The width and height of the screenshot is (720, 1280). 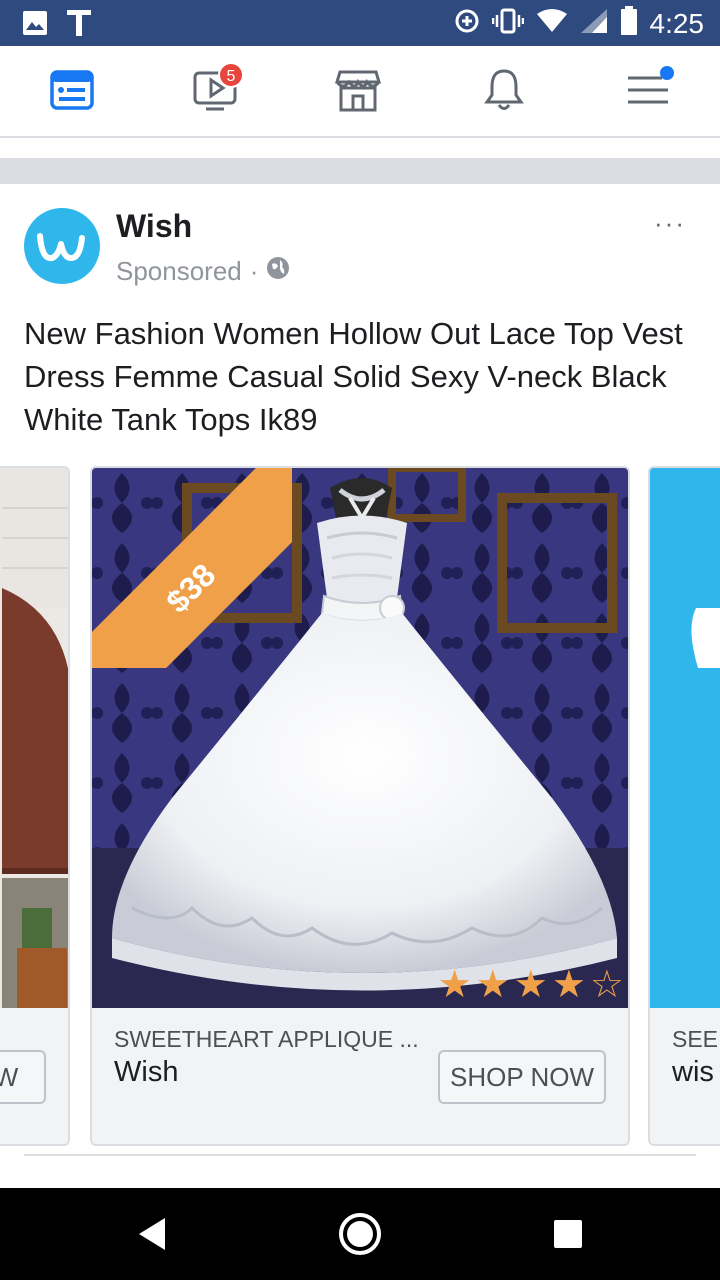 What do you see at coordinates (695, 1039) in the screenshot?
I see `next-card-title: SEE` at bounding box center [695, 1039].